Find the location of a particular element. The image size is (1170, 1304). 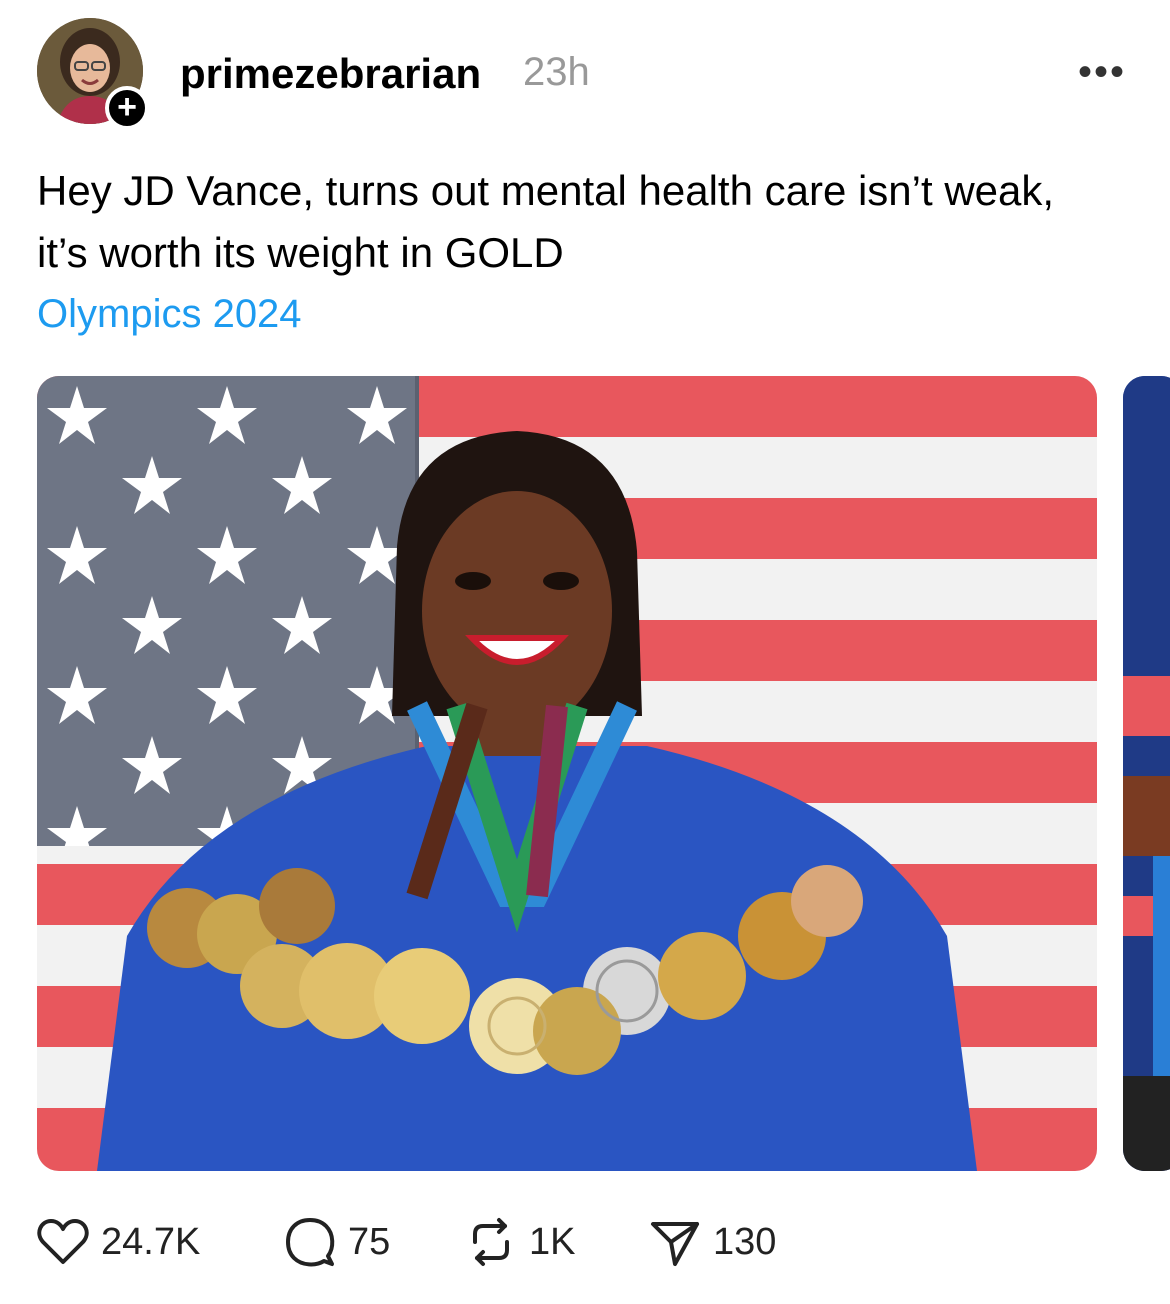

heart-icon is located at coordinates (63, 1241).